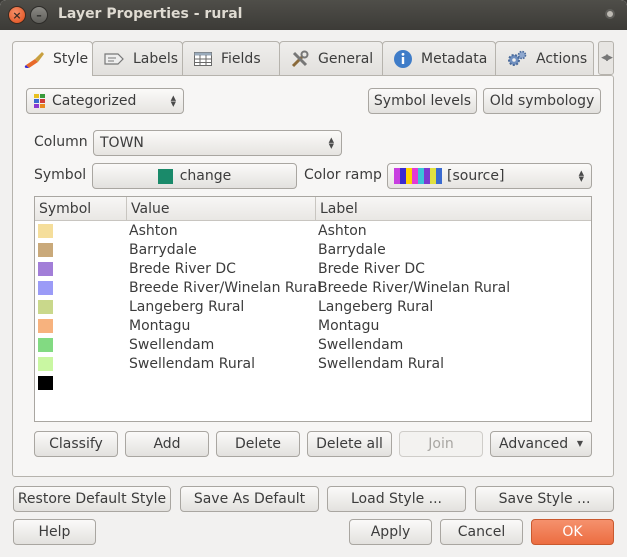  I want to click on classify-button: Classify, so click(76, 444).